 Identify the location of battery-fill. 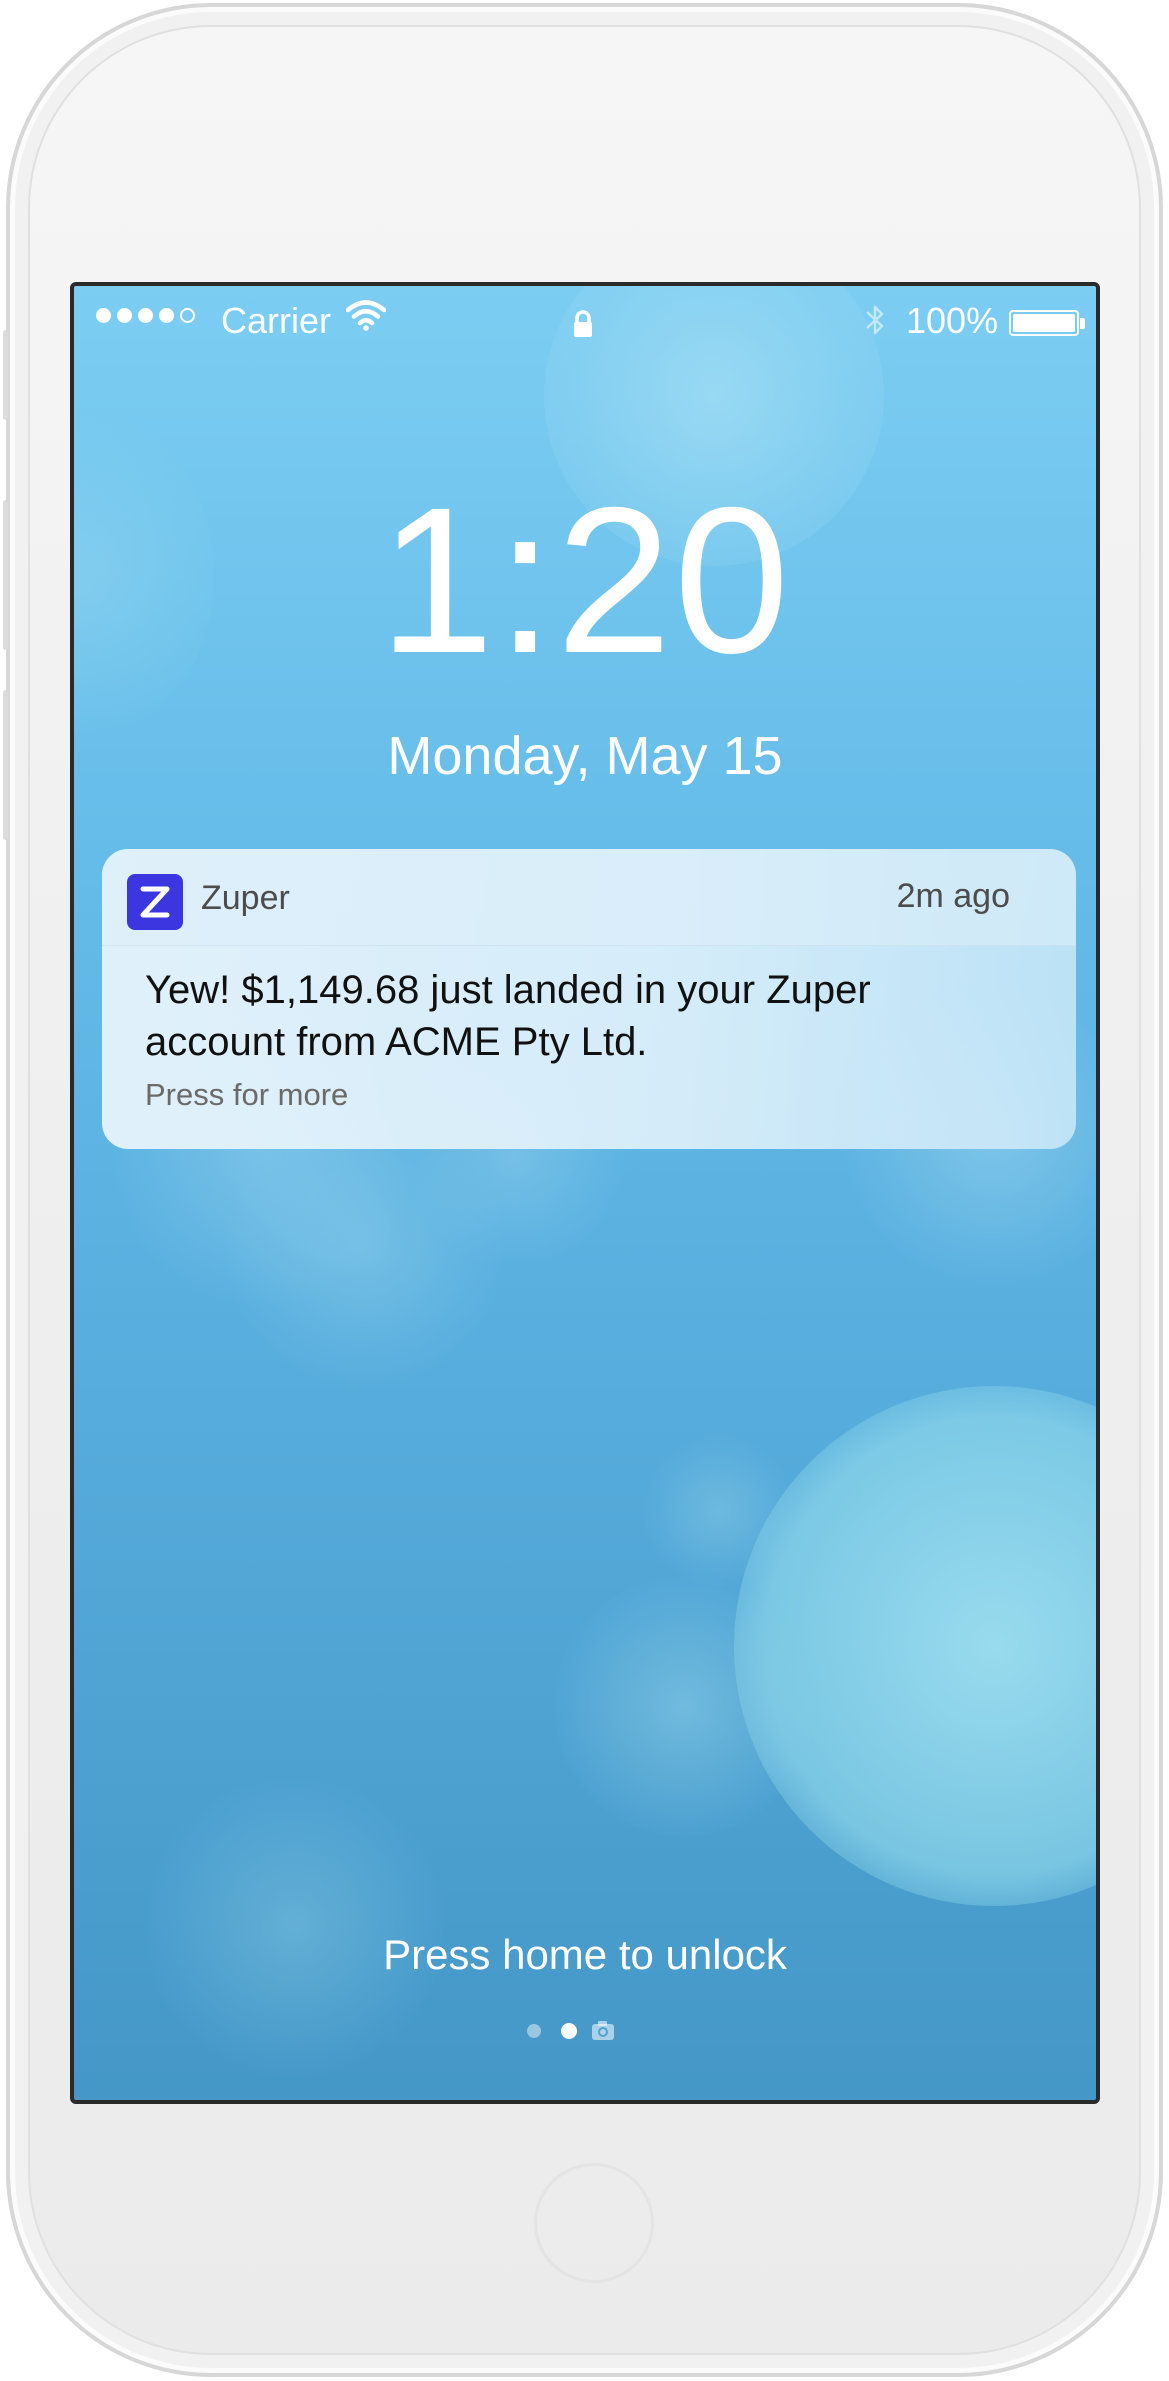
(1044, 323).